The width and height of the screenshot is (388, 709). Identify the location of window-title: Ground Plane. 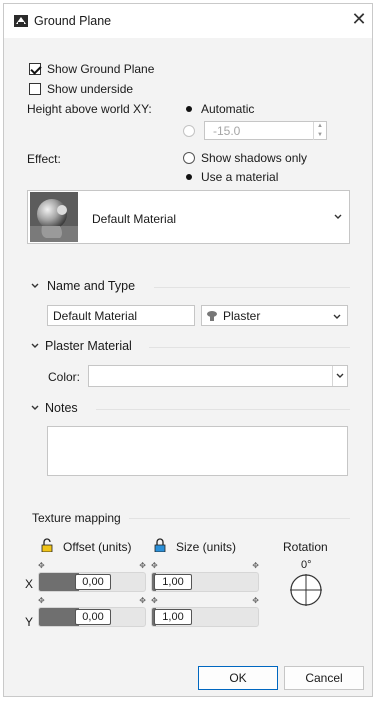
(73, 21).